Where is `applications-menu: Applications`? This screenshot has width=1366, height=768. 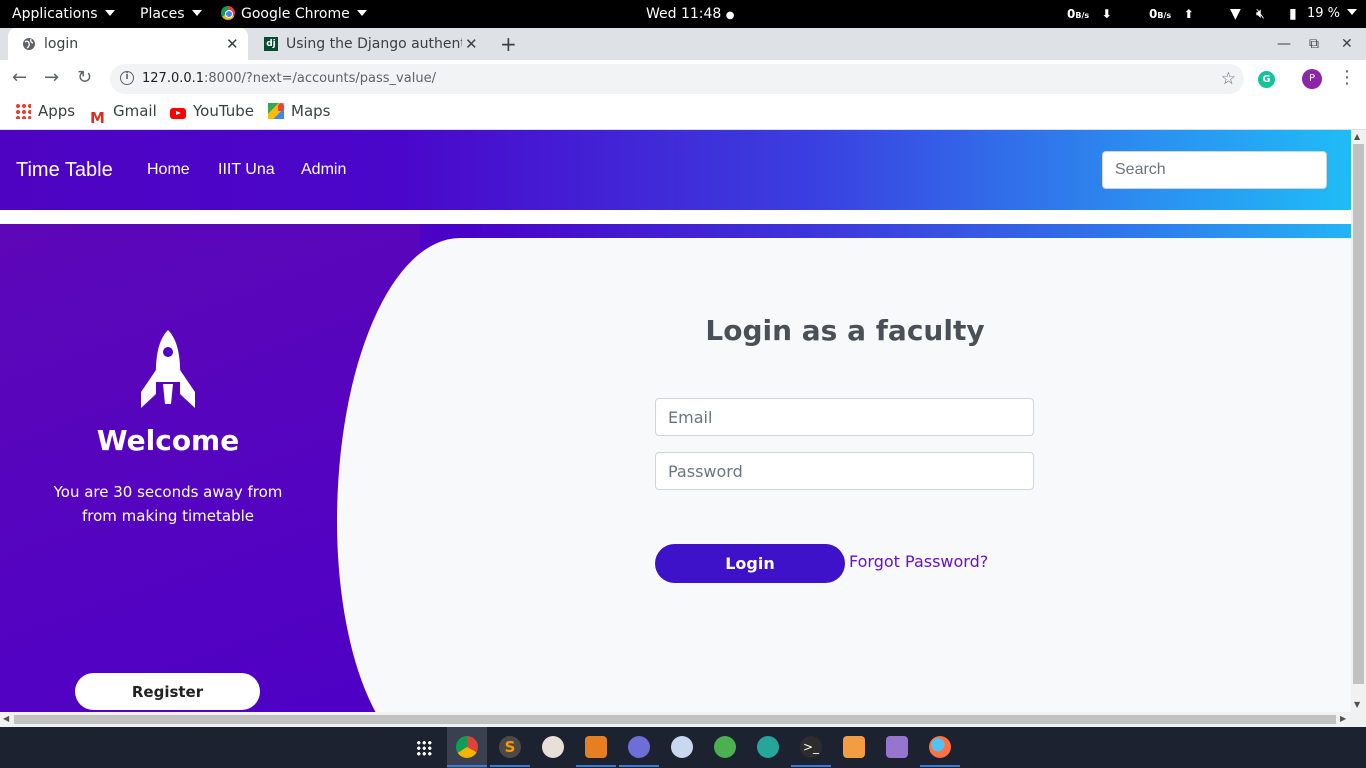 applications-menu: Applications is located at coordinates (63, 14).